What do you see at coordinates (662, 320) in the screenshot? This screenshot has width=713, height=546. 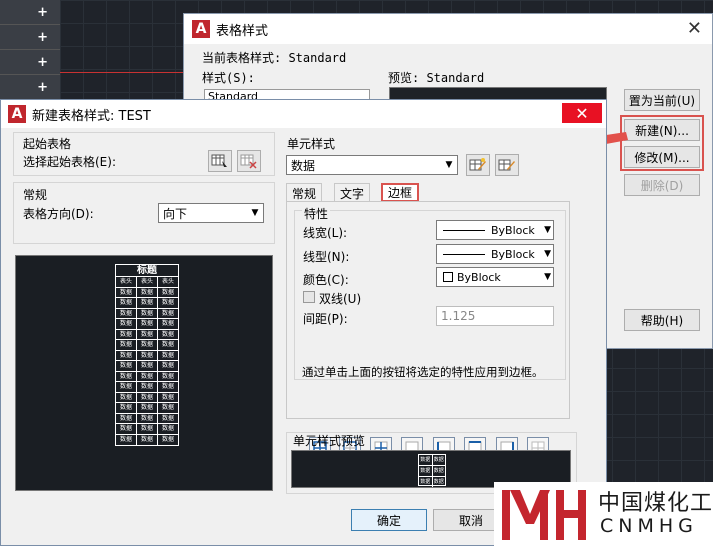 I see `help-button: 帮助(H)` at bounding box center [662, 320].